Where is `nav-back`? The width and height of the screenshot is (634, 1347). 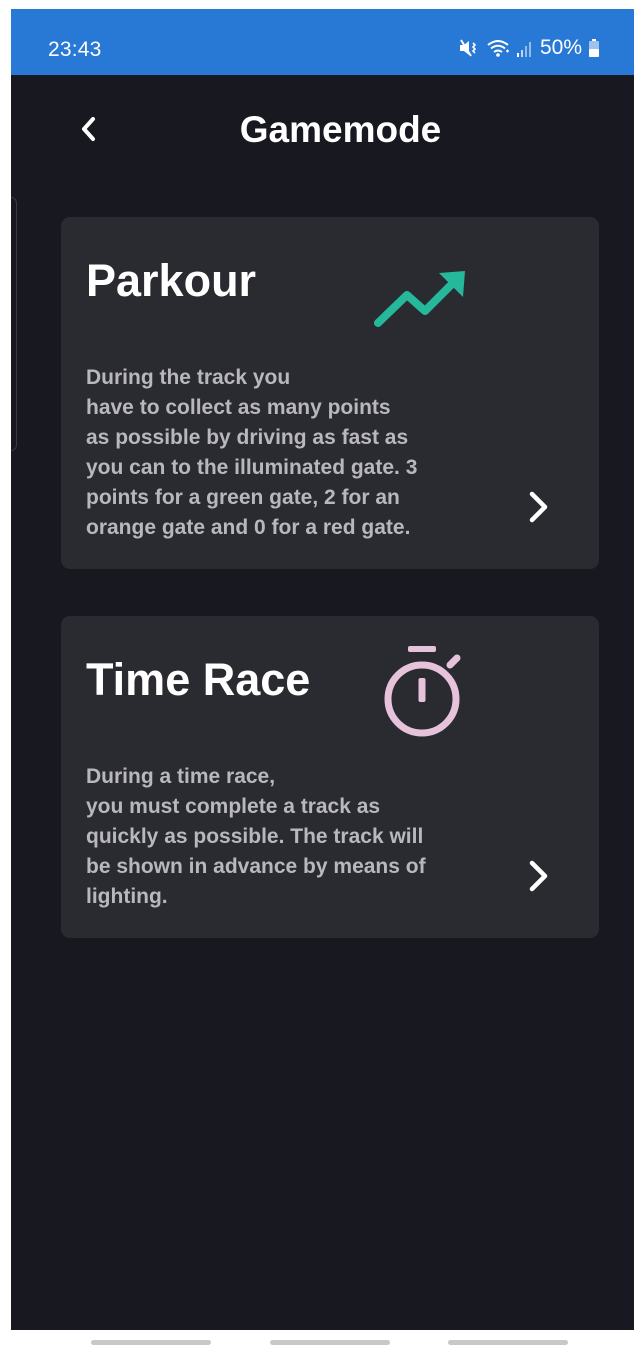
nav-back is located at coordinates (508, 1342).